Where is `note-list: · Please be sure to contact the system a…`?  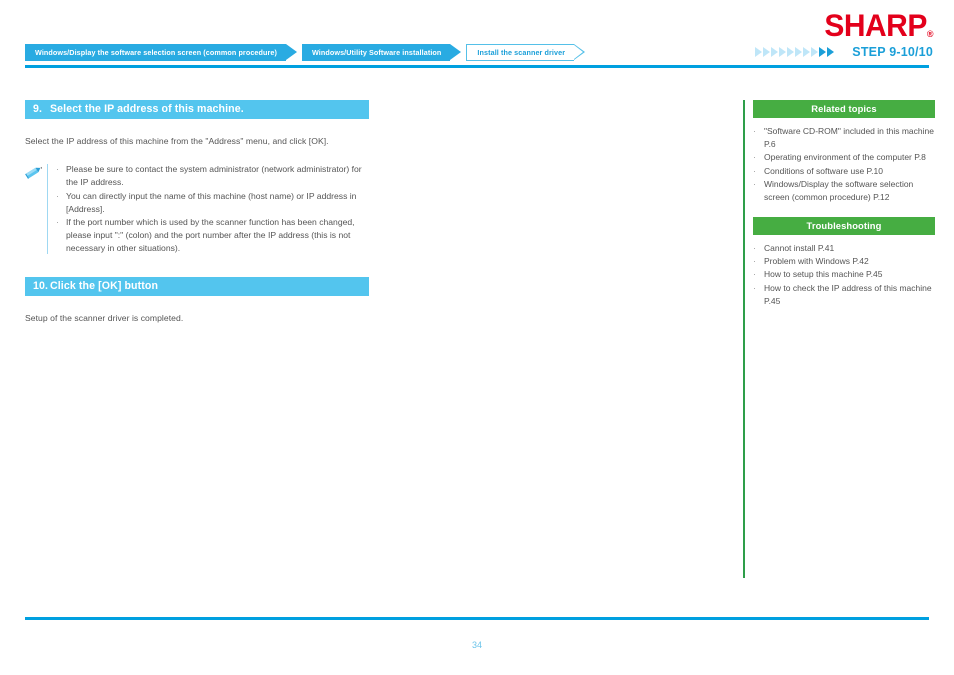 note-list: · Please be sure to contact the system a… is located at coordinates (209, 209).